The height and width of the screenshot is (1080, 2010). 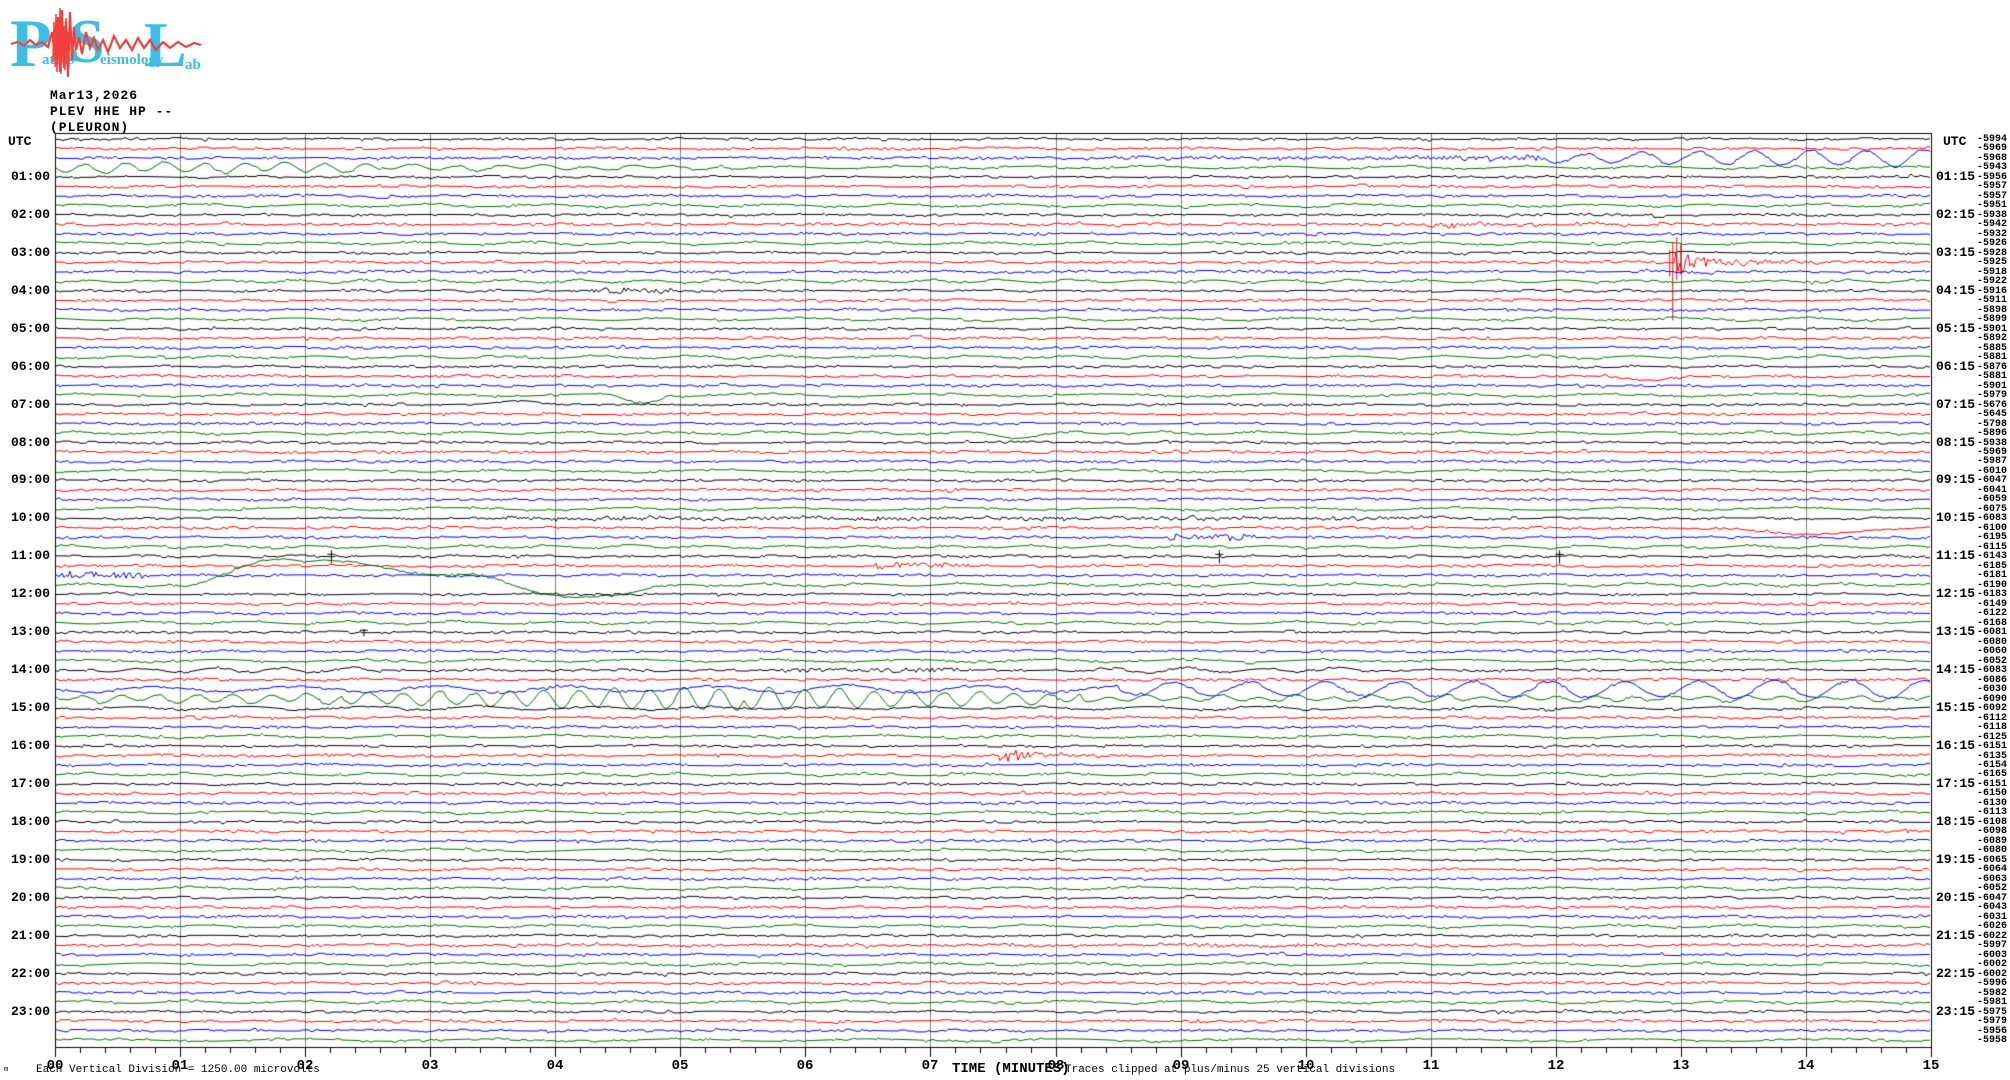 I want to click on x-tick-label: 12, so click(x=1556, y=1066).